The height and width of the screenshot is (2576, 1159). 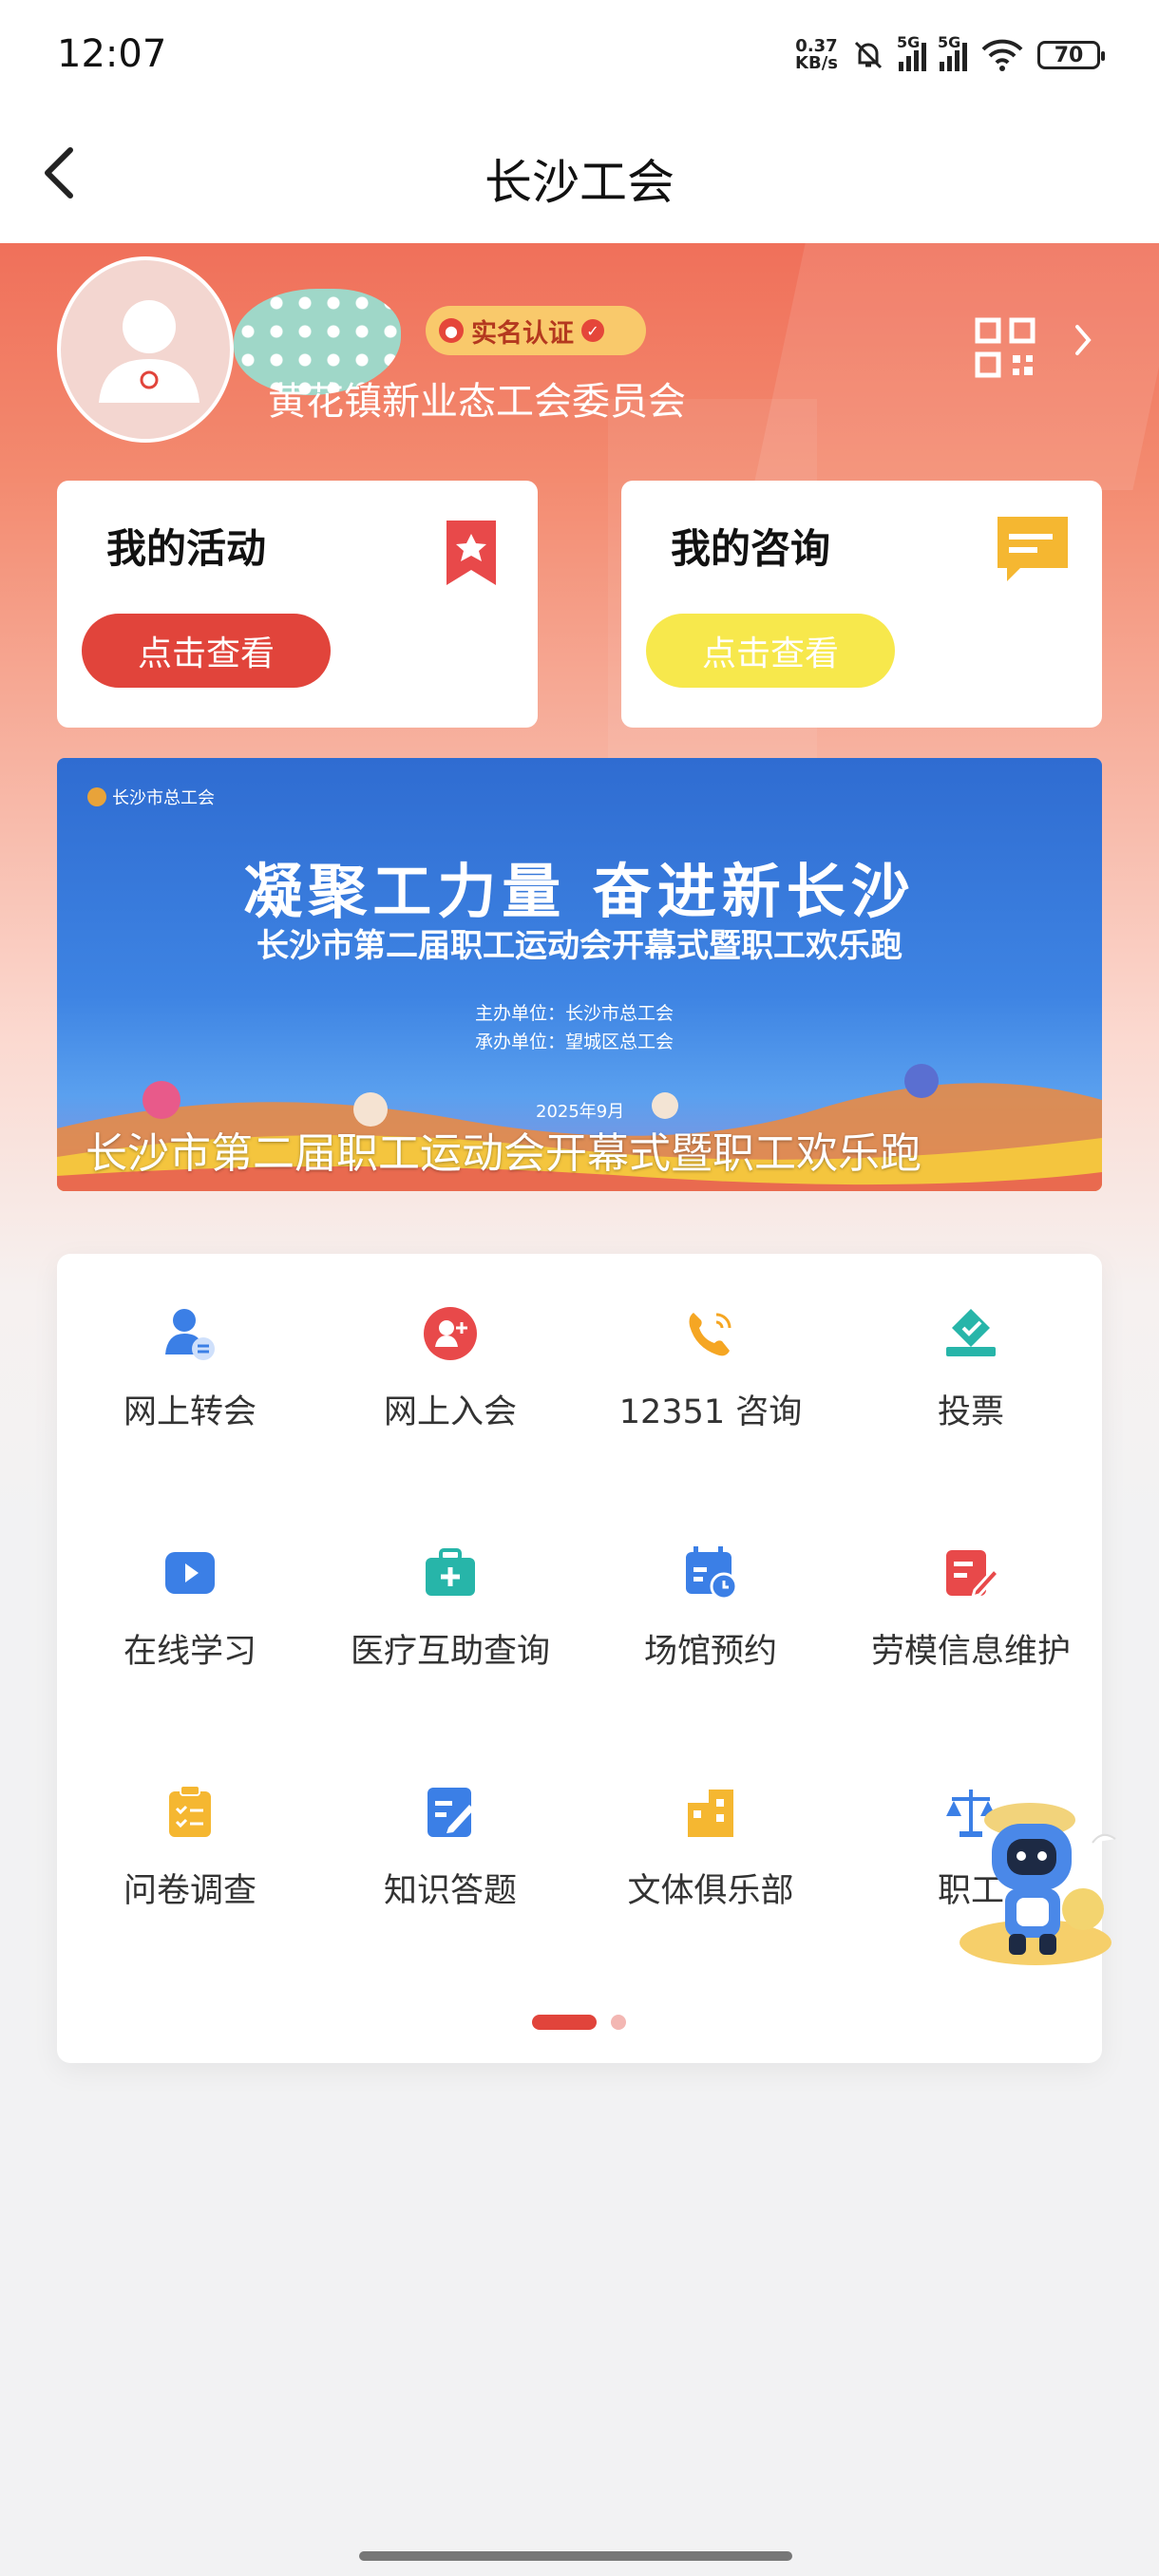 What do you see at coordinates (1033, 549) in the screenshot?
I see `chat-bubble-icon` at bounding box center [1033, 549].